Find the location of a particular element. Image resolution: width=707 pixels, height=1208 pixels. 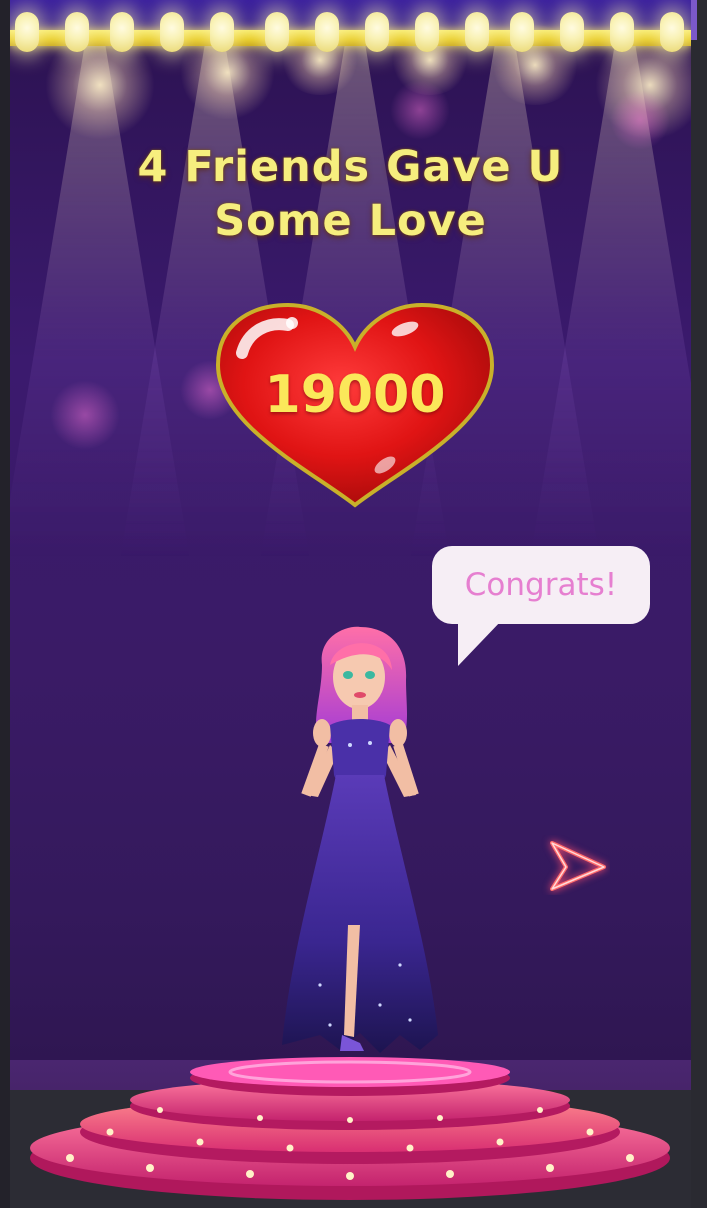

window-accent is located at coordinates (694, 20).